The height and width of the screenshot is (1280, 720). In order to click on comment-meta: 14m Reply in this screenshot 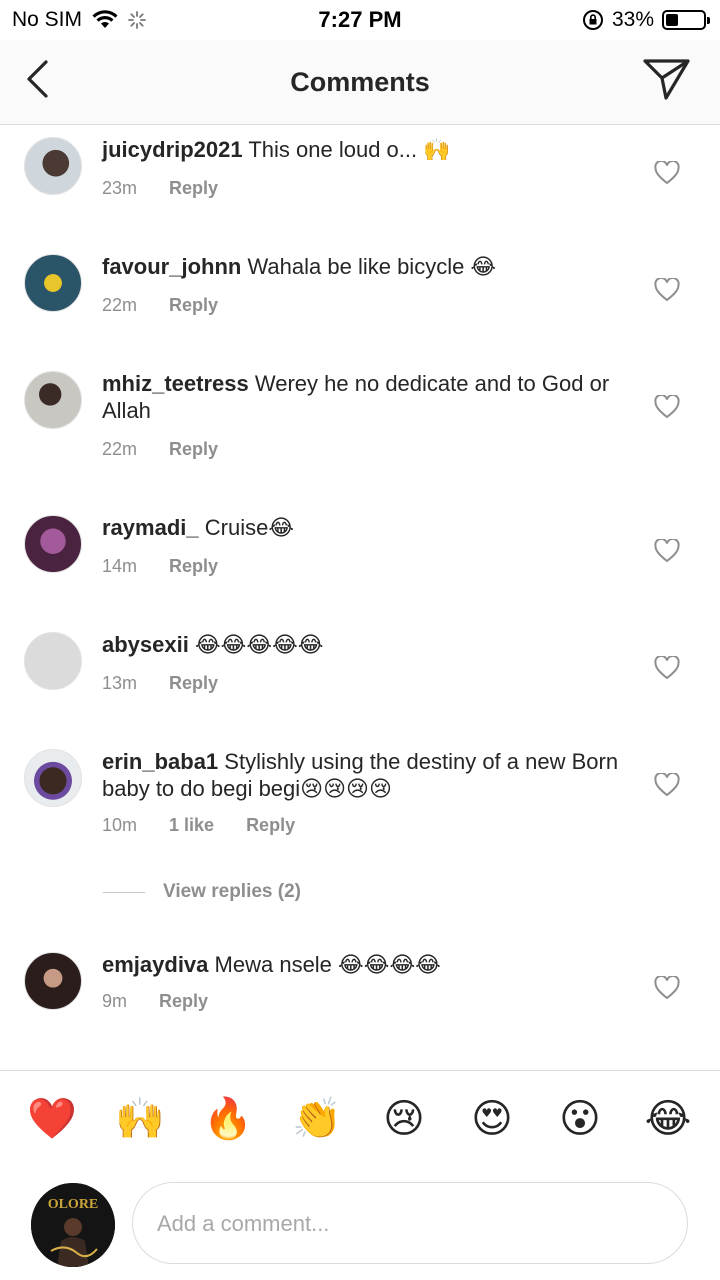, I will do `click(160, 566)`.